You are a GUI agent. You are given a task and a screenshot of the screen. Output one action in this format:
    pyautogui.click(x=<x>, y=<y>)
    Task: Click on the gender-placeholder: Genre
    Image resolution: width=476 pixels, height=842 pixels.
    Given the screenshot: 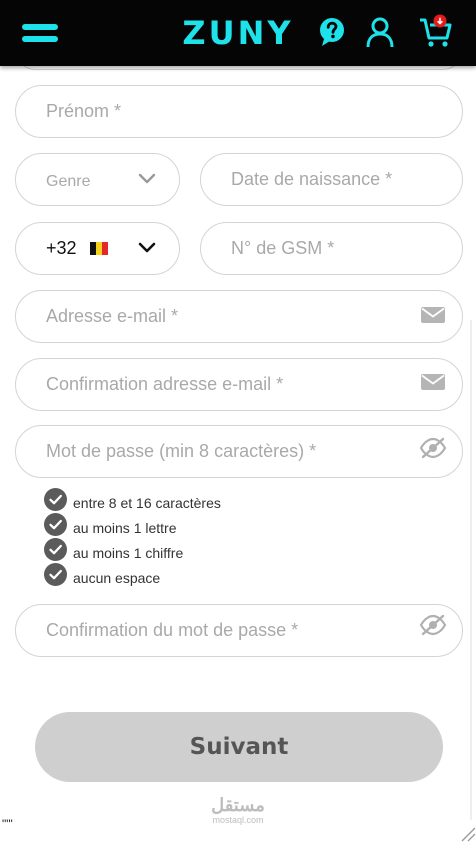 What is the action you would take?
    pyautogui.click(x=68, y=181)
    